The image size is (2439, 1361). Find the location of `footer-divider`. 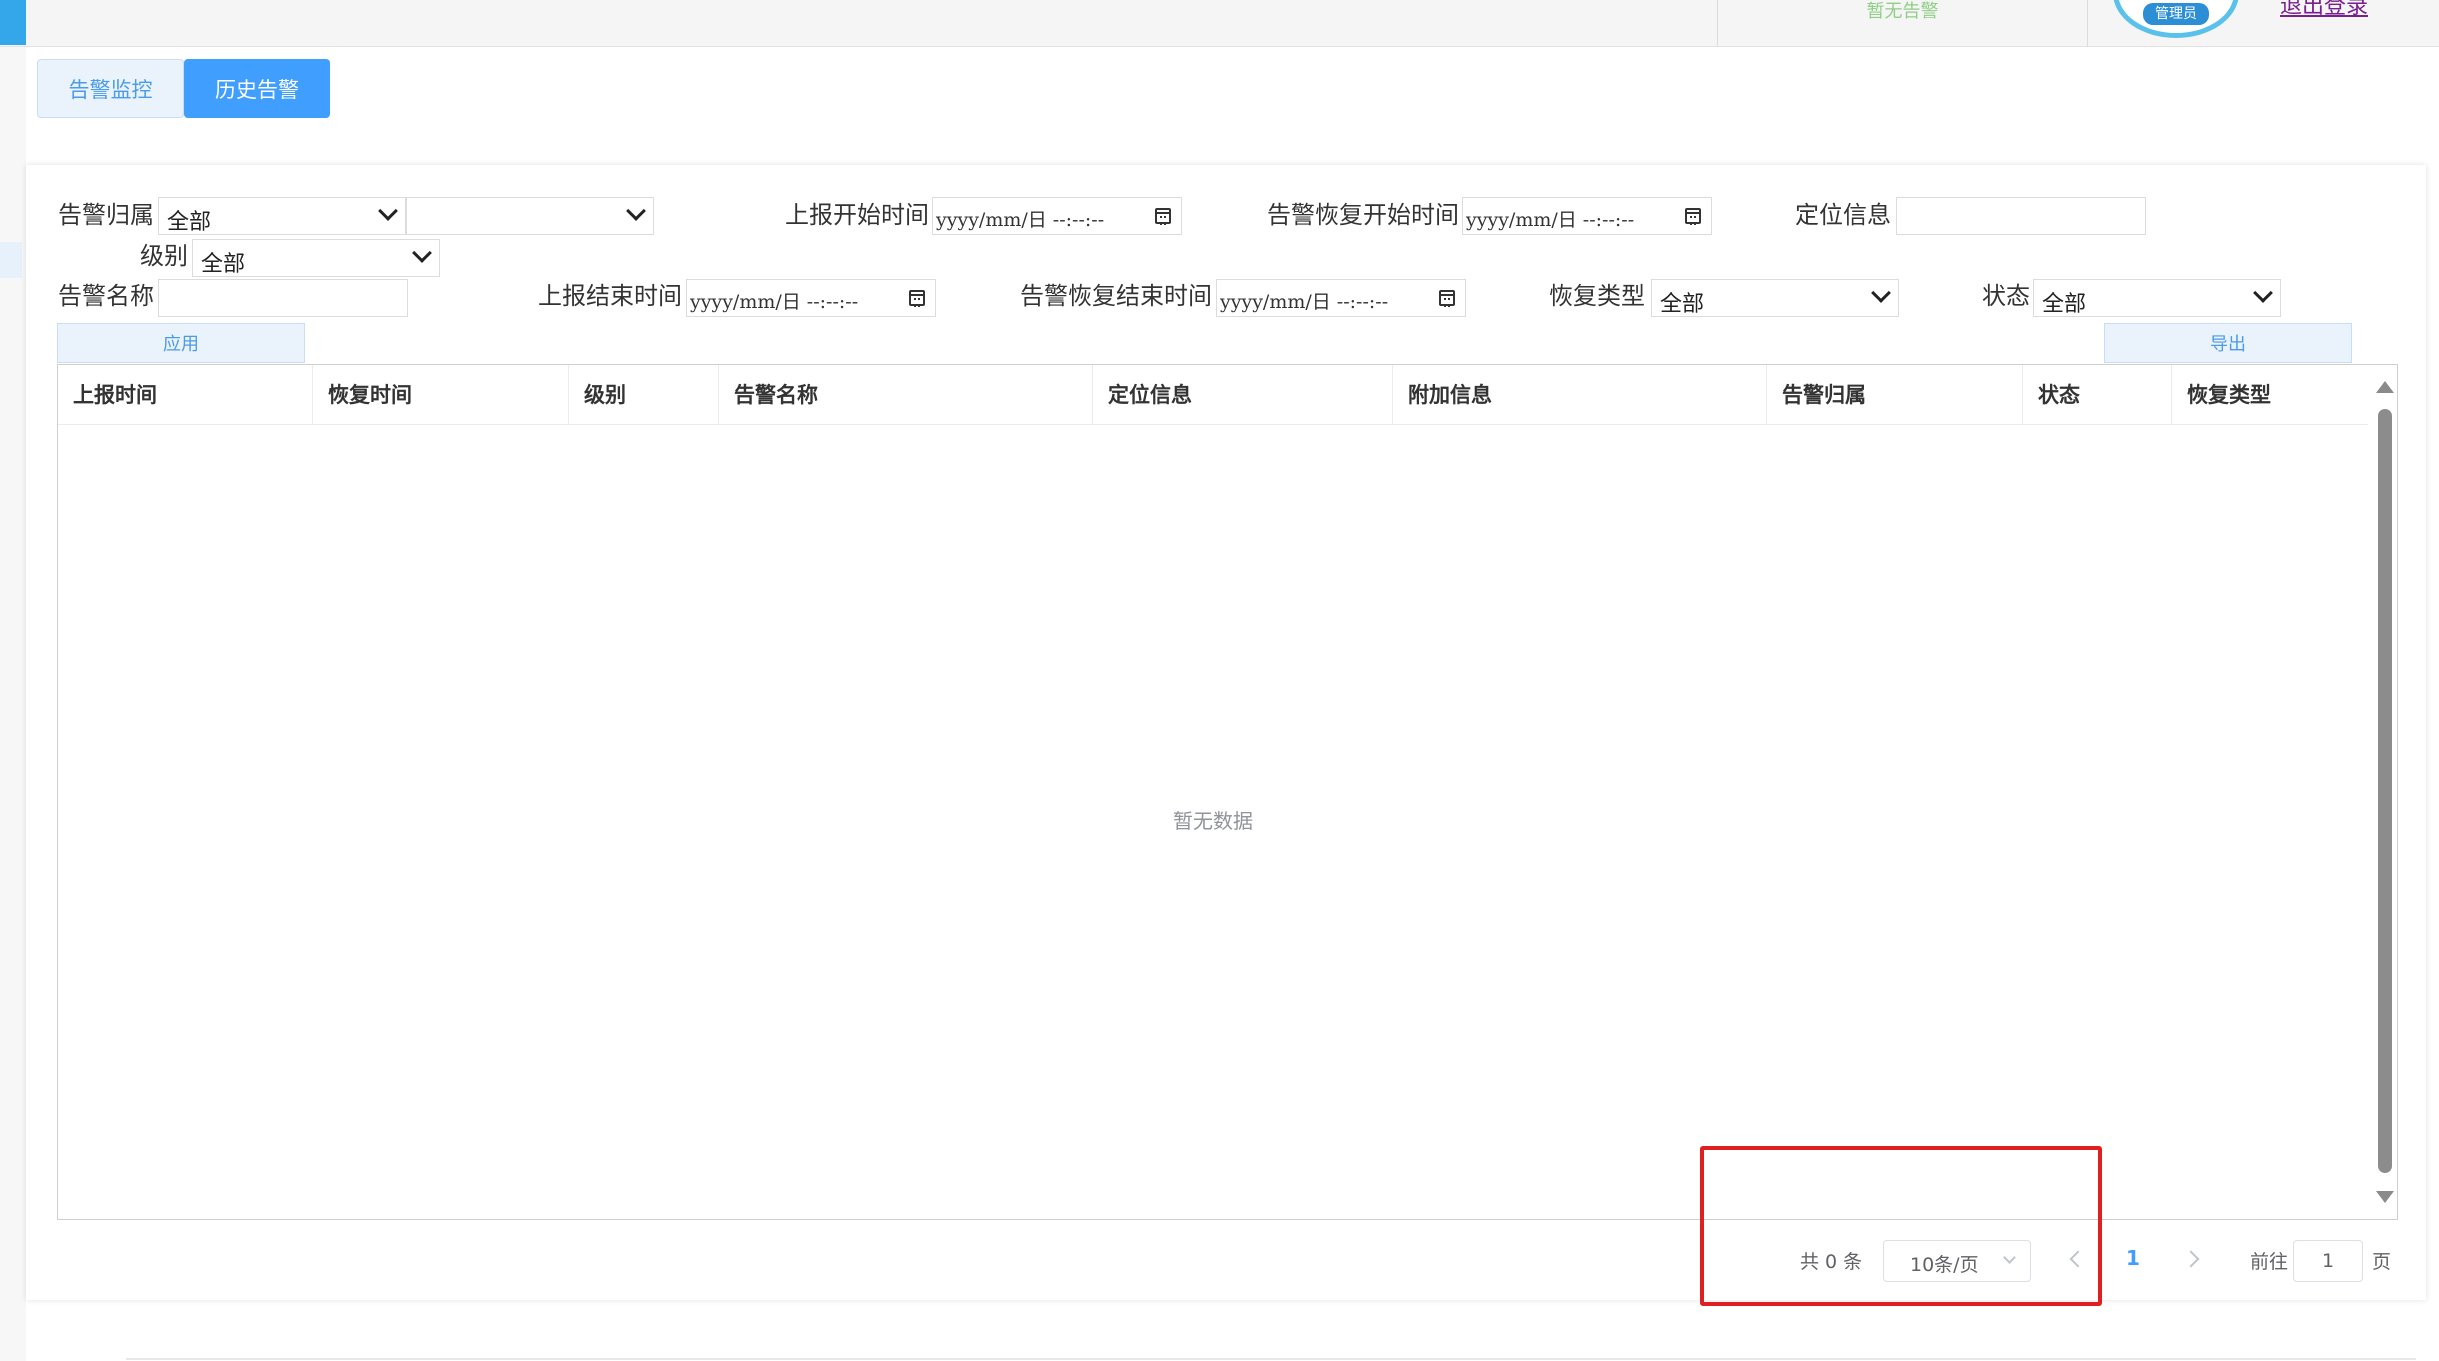

footer-divider is located at coordinates (1271, 1359).